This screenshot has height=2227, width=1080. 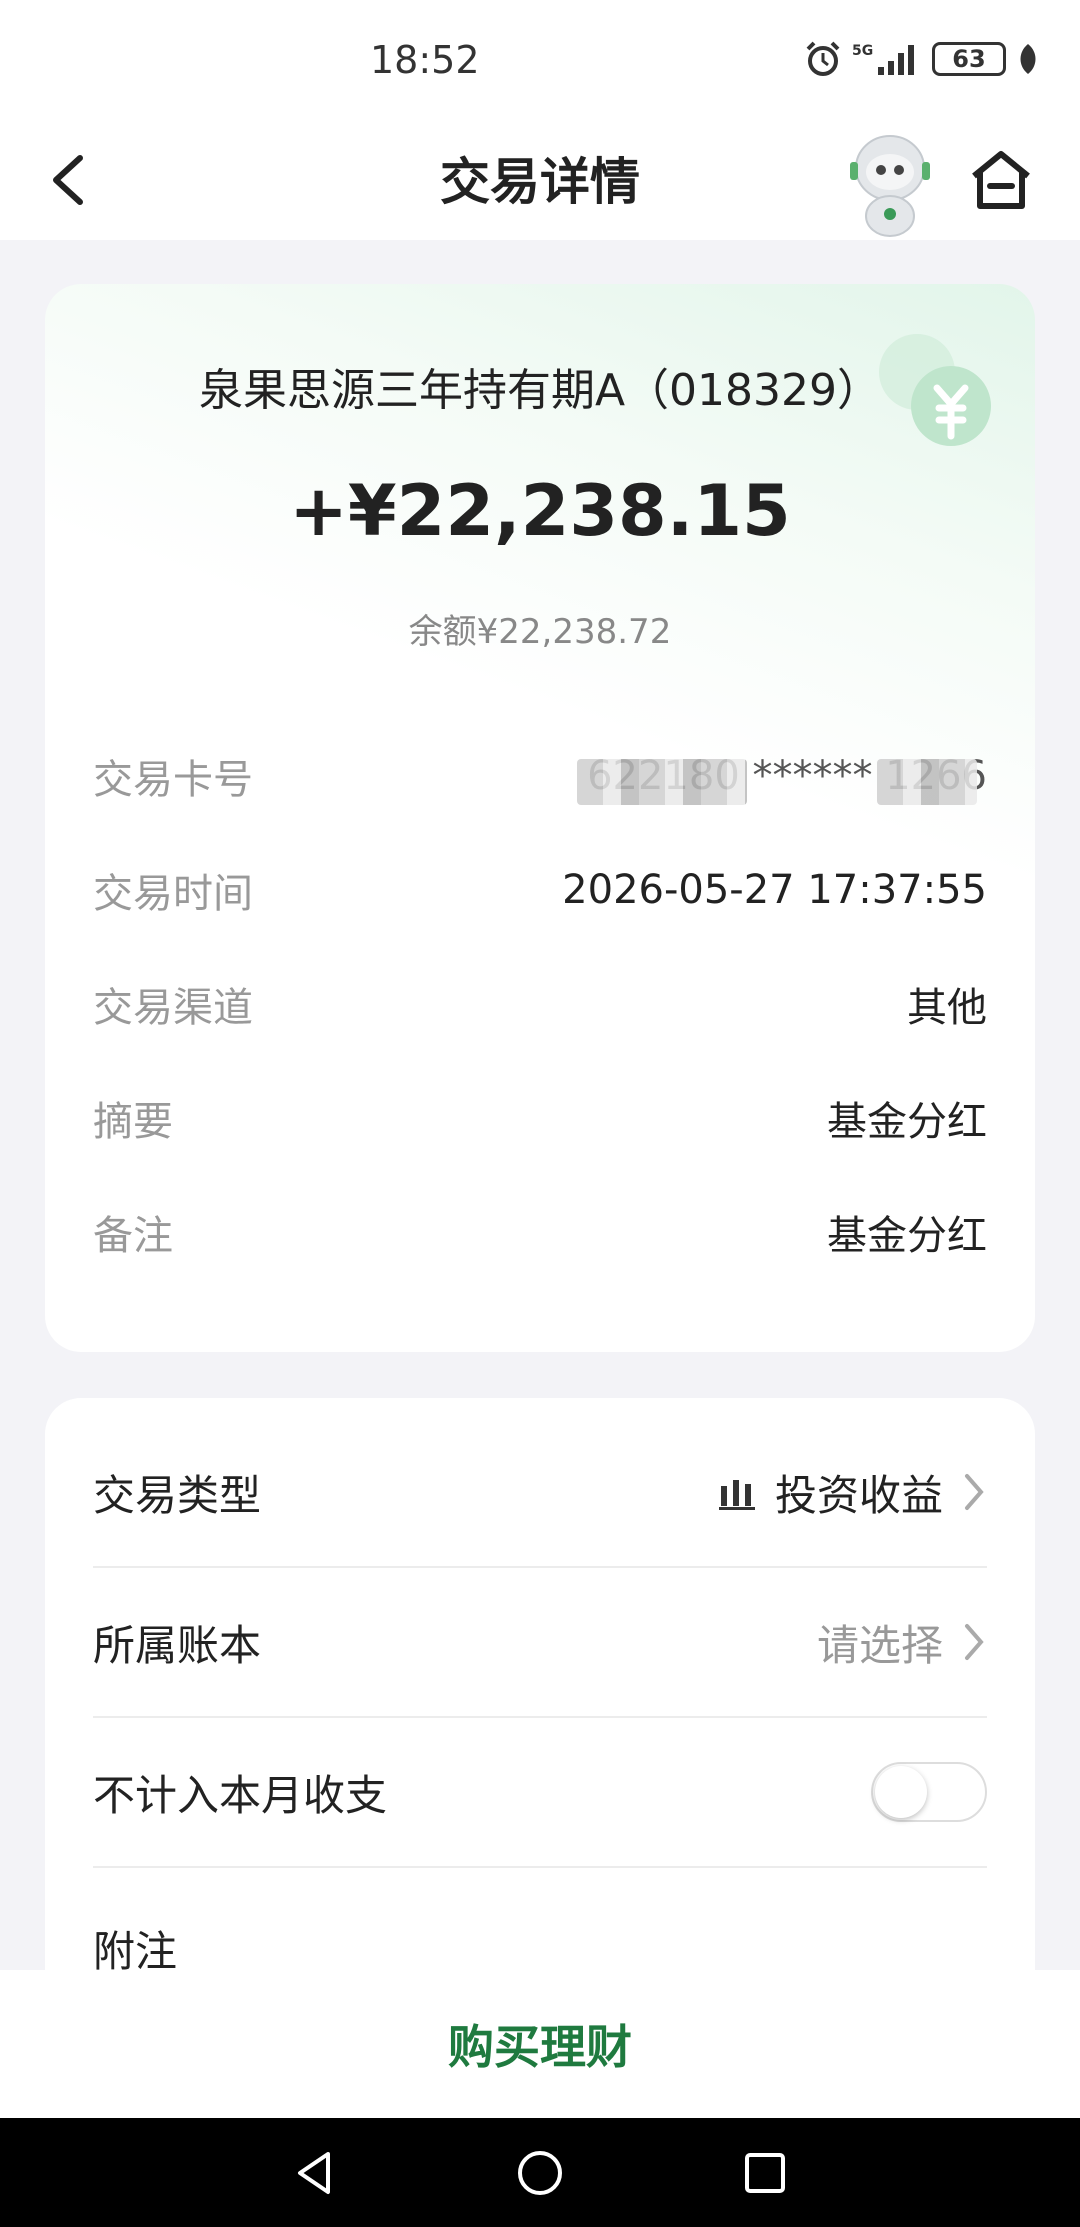 What do you see at coordinates (540, 1793) in the screenshot?
I see `exclude-month-row: 不计入本月收支` at bounding box center [540, 1793].